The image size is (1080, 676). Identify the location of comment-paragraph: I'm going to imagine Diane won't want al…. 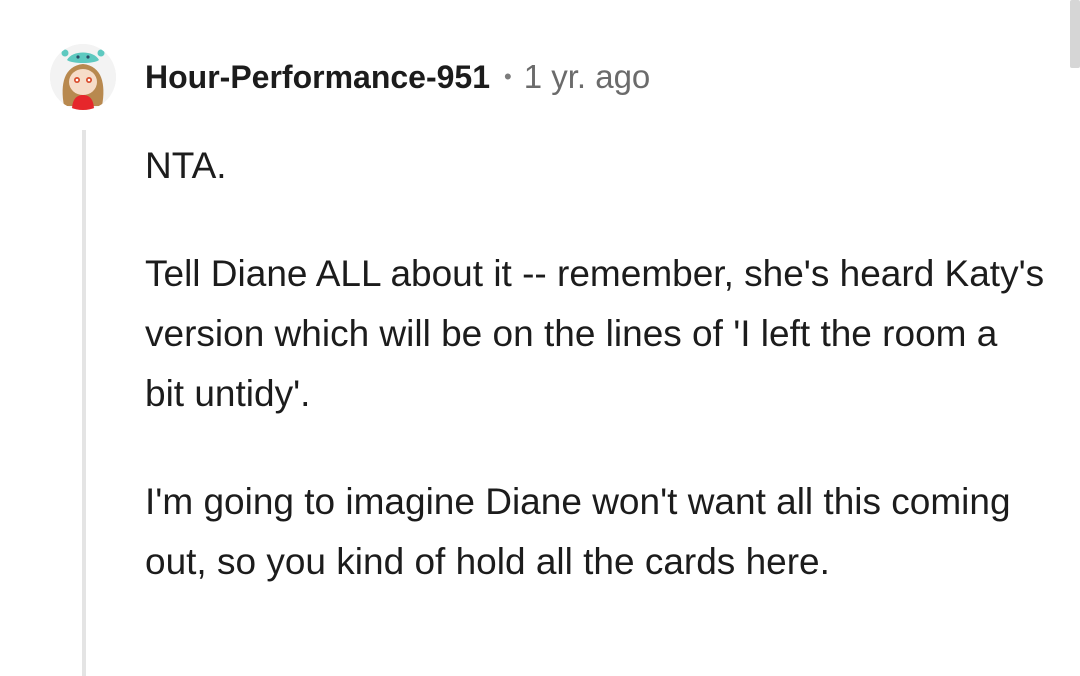
(595, 532).